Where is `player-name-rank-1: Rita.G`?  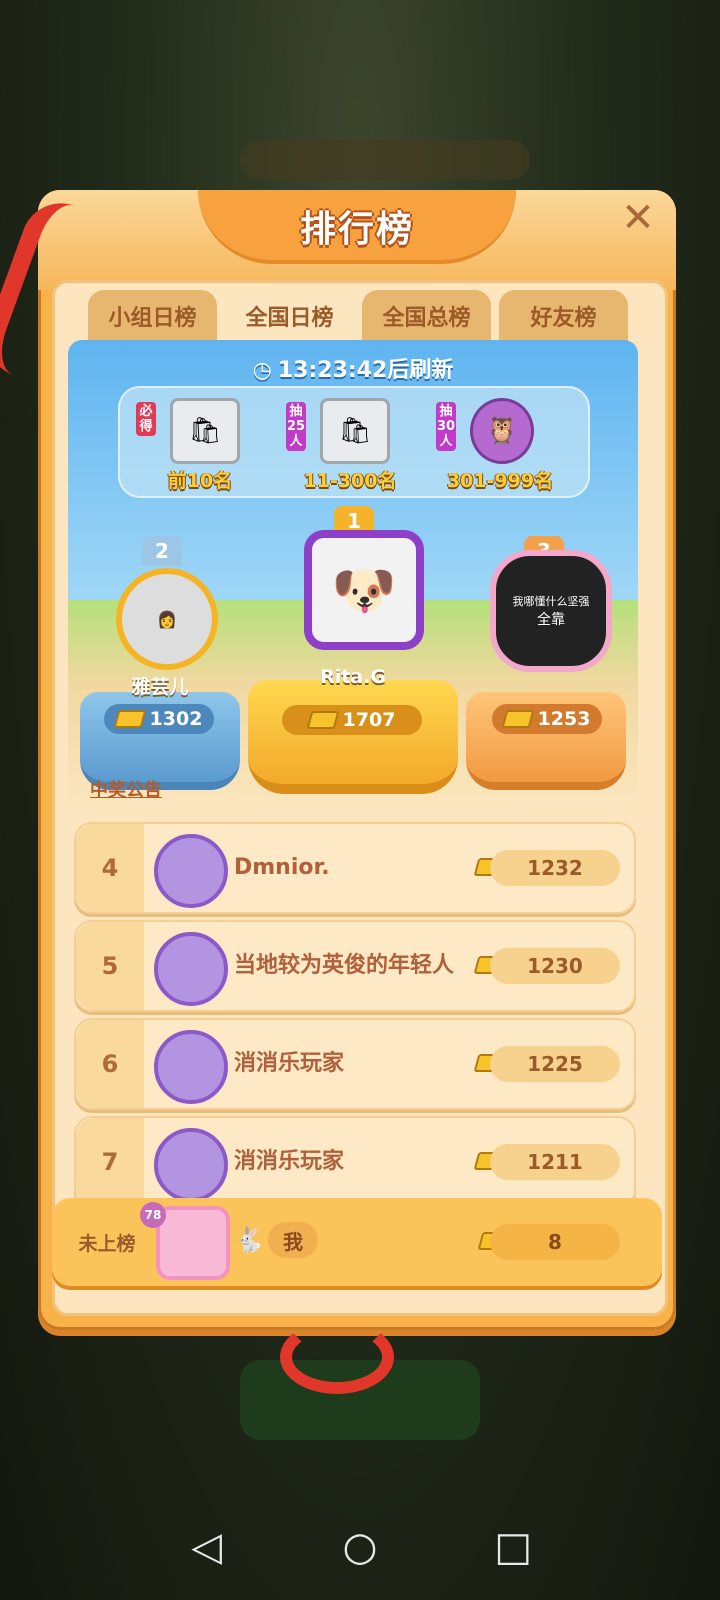
player-name-rank-1: Rita.G is located at coordinates (353, 677).